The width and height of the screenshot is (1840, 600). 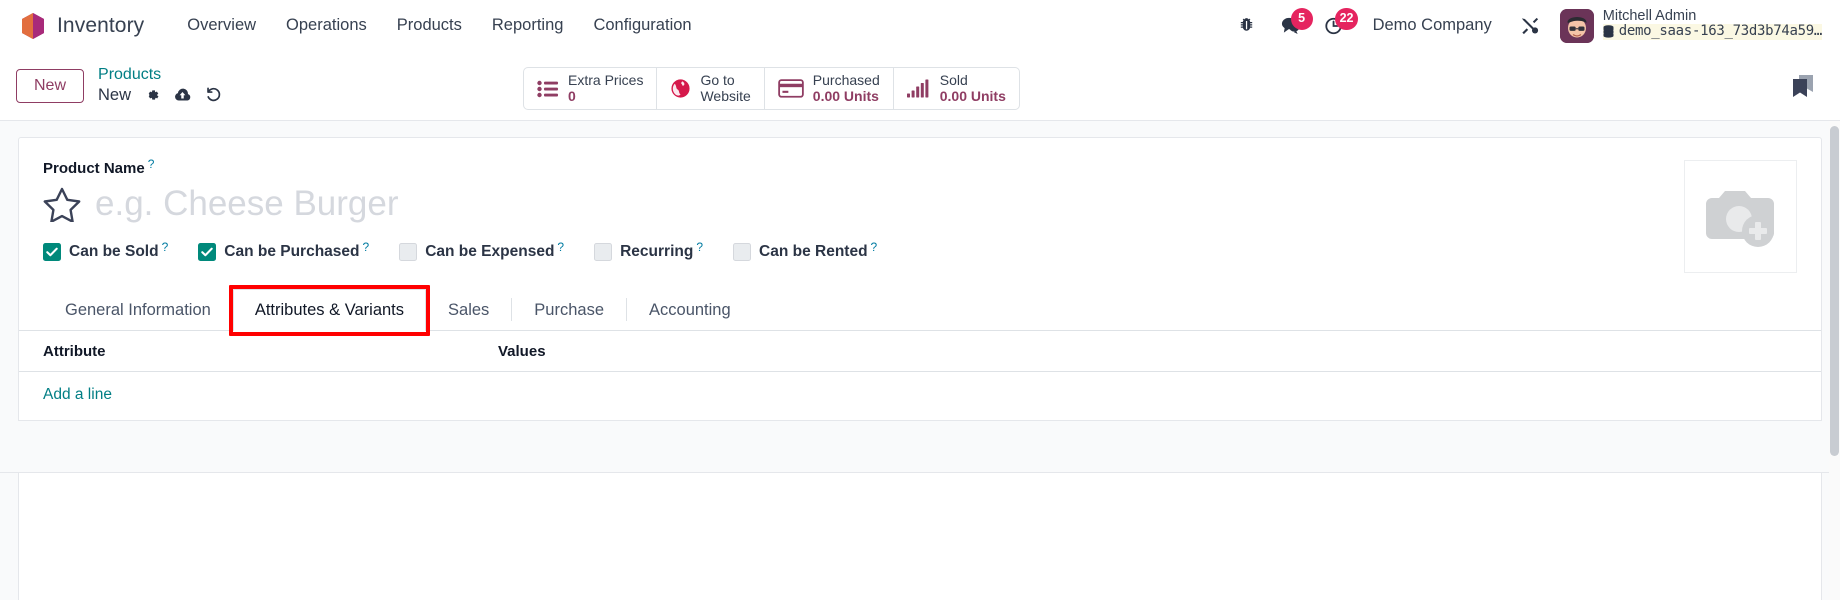 What do you see at coordinates (953, 79) in the screenshot?
I see `stat-label: Sold` at bounding box center [953, 79].